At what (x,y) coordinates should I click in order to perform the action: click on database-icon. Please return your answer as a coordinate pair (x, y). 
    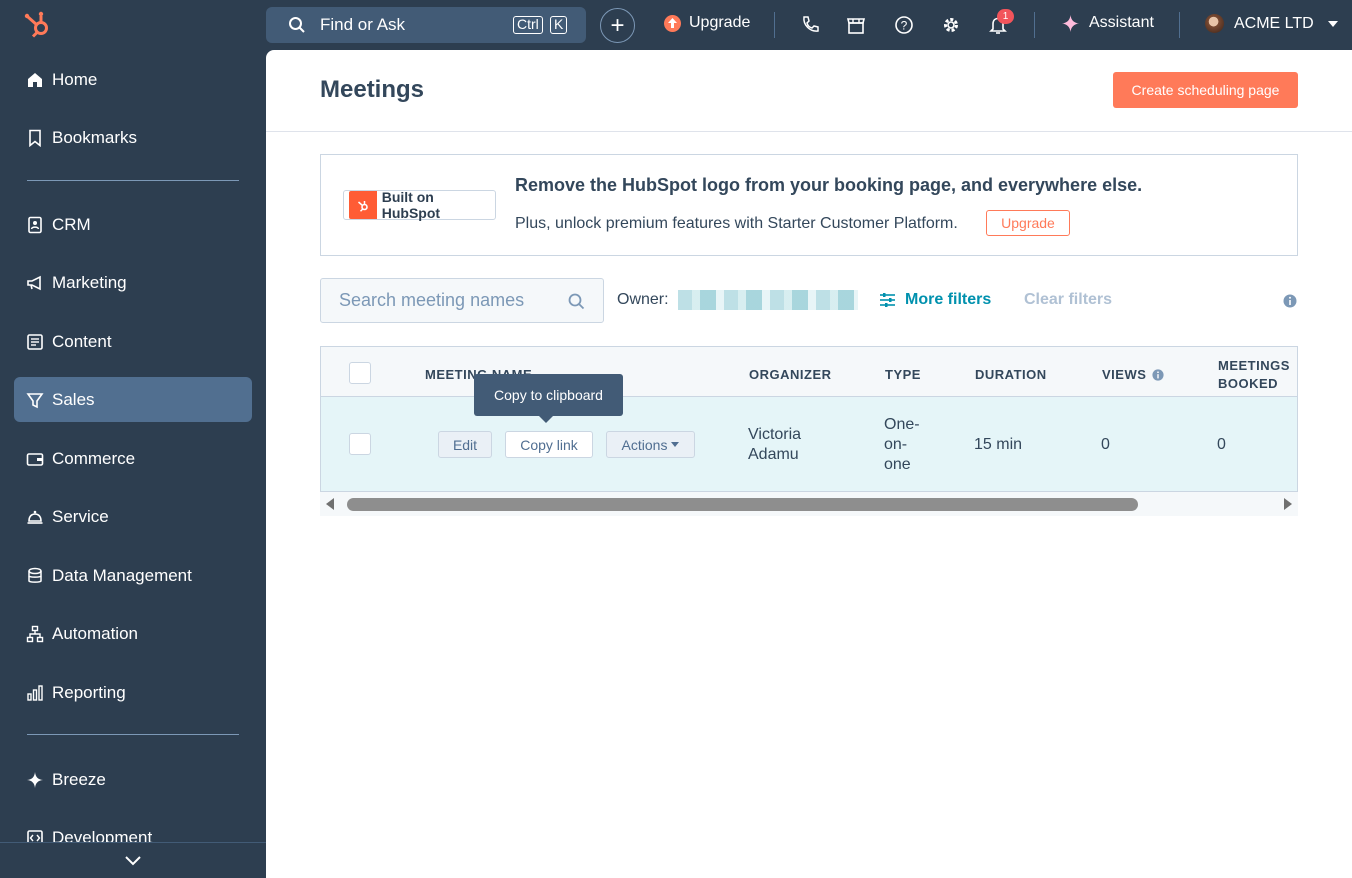
    Looking at the image, I should click on (35, 575).